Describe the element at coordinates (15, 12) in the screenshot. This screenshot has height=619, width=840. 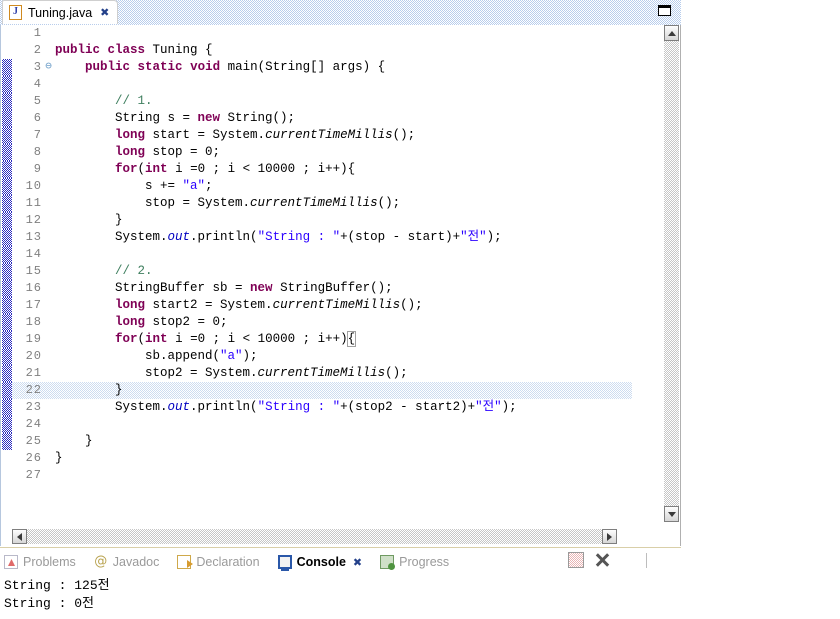
I see `java-file-icon` at that location.